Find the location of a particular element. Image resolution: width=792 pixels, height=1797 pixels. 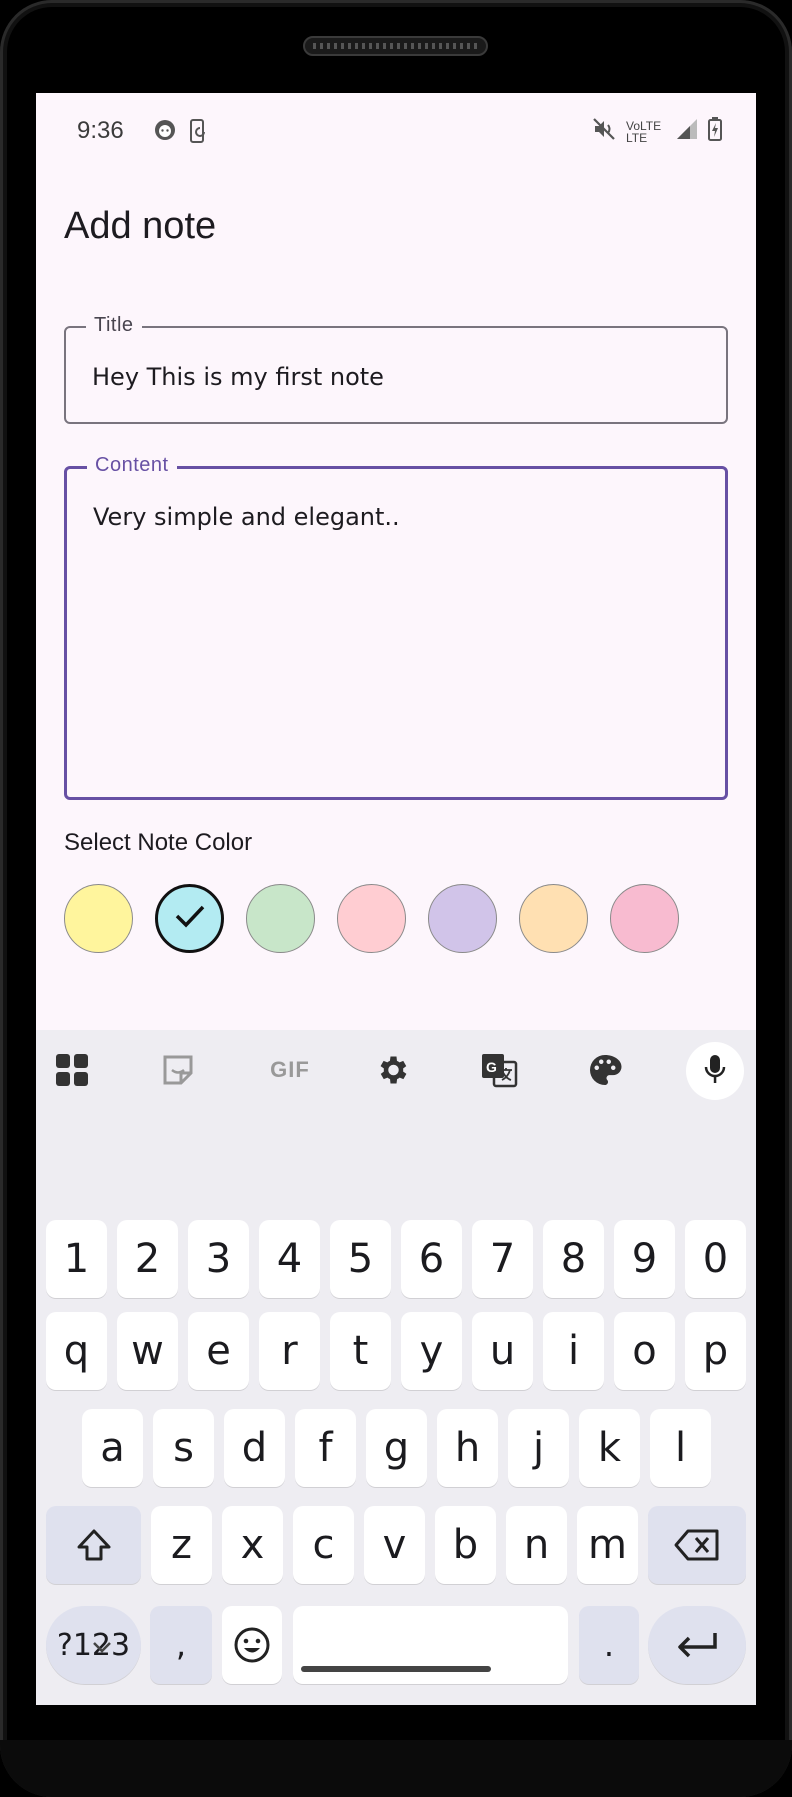

key-9: 9 is located at coordinates (644, 1259).